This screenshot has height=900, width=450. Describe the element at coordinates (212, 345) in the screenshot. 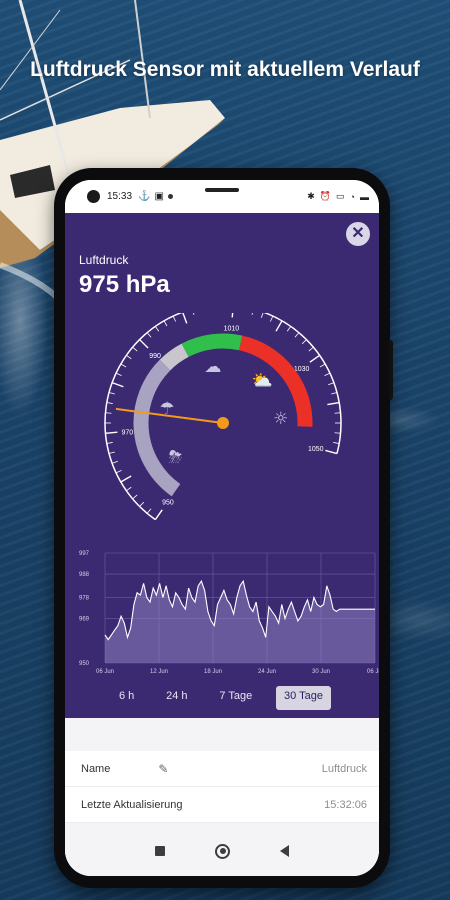

I see `gauge-band-normal` at that location.